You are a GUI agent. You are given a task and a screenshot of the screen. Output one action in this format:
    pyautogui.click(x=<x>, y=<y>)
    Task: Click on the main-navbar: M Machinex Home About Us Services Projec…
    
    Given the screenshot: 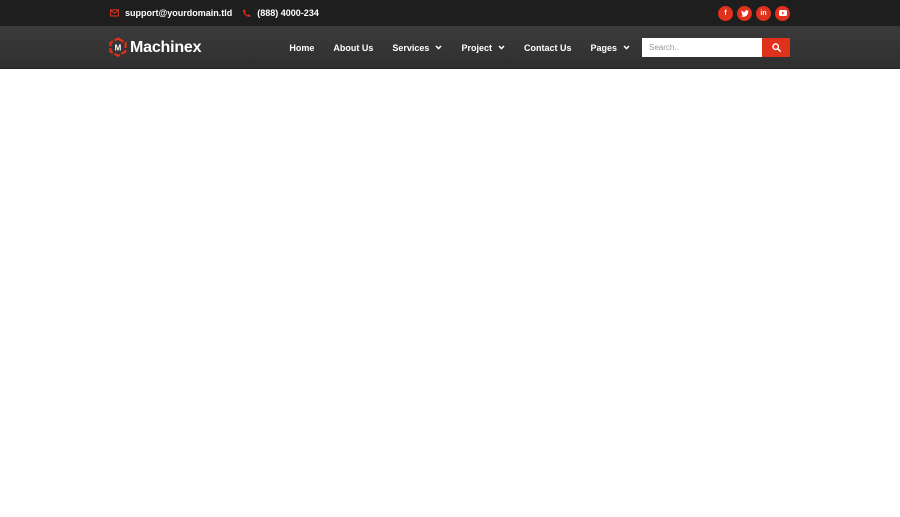 What is the action you would take?
    pyautogui.click(x=450, y=47)
    